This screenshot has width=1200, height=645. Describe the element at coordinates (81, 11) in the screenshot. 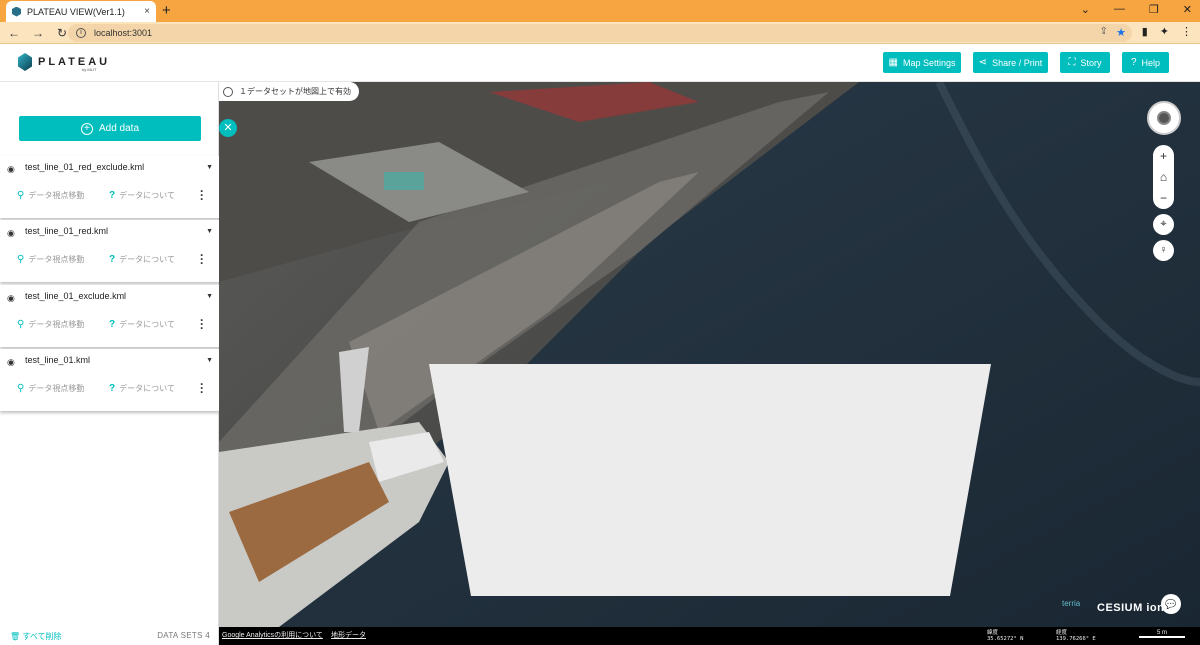

I see `browser-tab: PLATEAU VIEW(Ver1.1) ×` at that location.